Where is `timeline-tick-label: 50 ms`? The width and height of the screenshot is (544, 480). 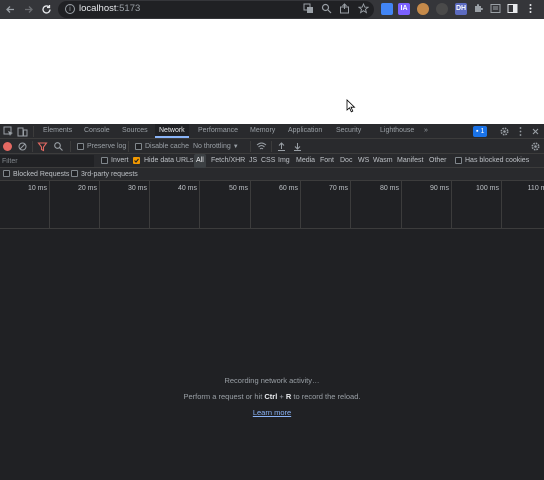
timeline-tick-label: 50 ms is located at coordinates (238, 188).